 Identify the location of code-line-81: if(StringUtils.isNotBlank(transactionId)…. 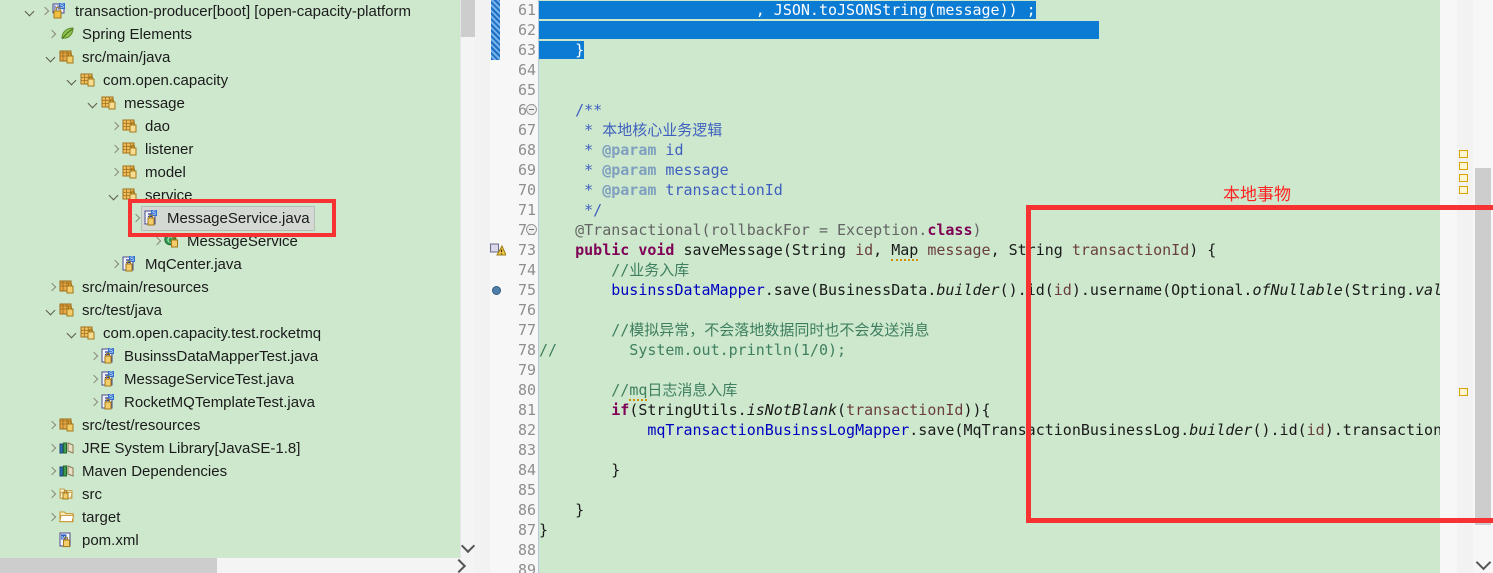
(989, 410).